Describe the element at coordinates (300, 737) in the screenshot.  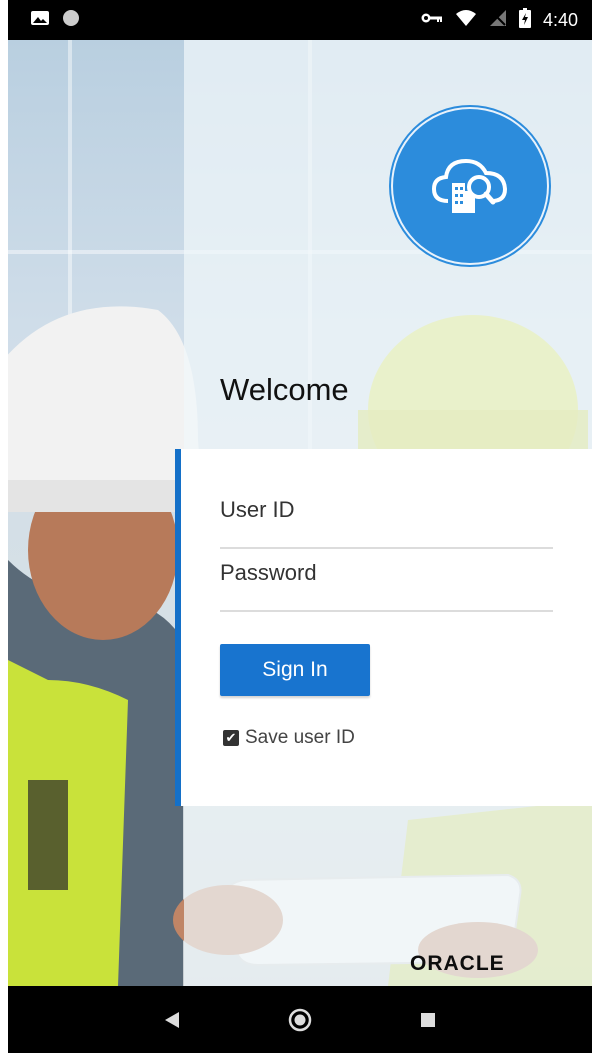
I see `save-user-id-label: Save user ID` at that location.